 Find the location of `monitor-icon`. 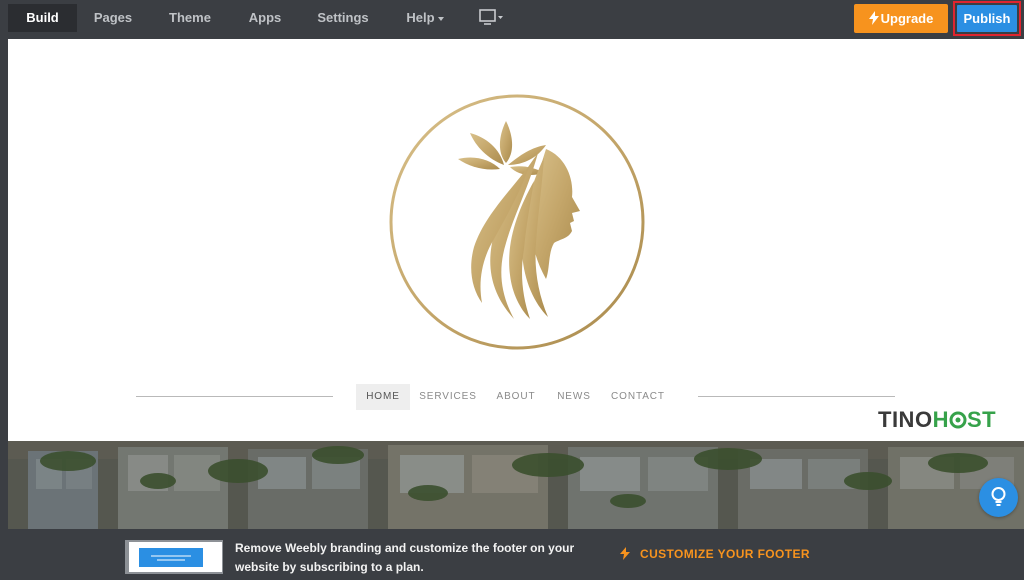

monitor-icon is located at coordinates (491, 17).